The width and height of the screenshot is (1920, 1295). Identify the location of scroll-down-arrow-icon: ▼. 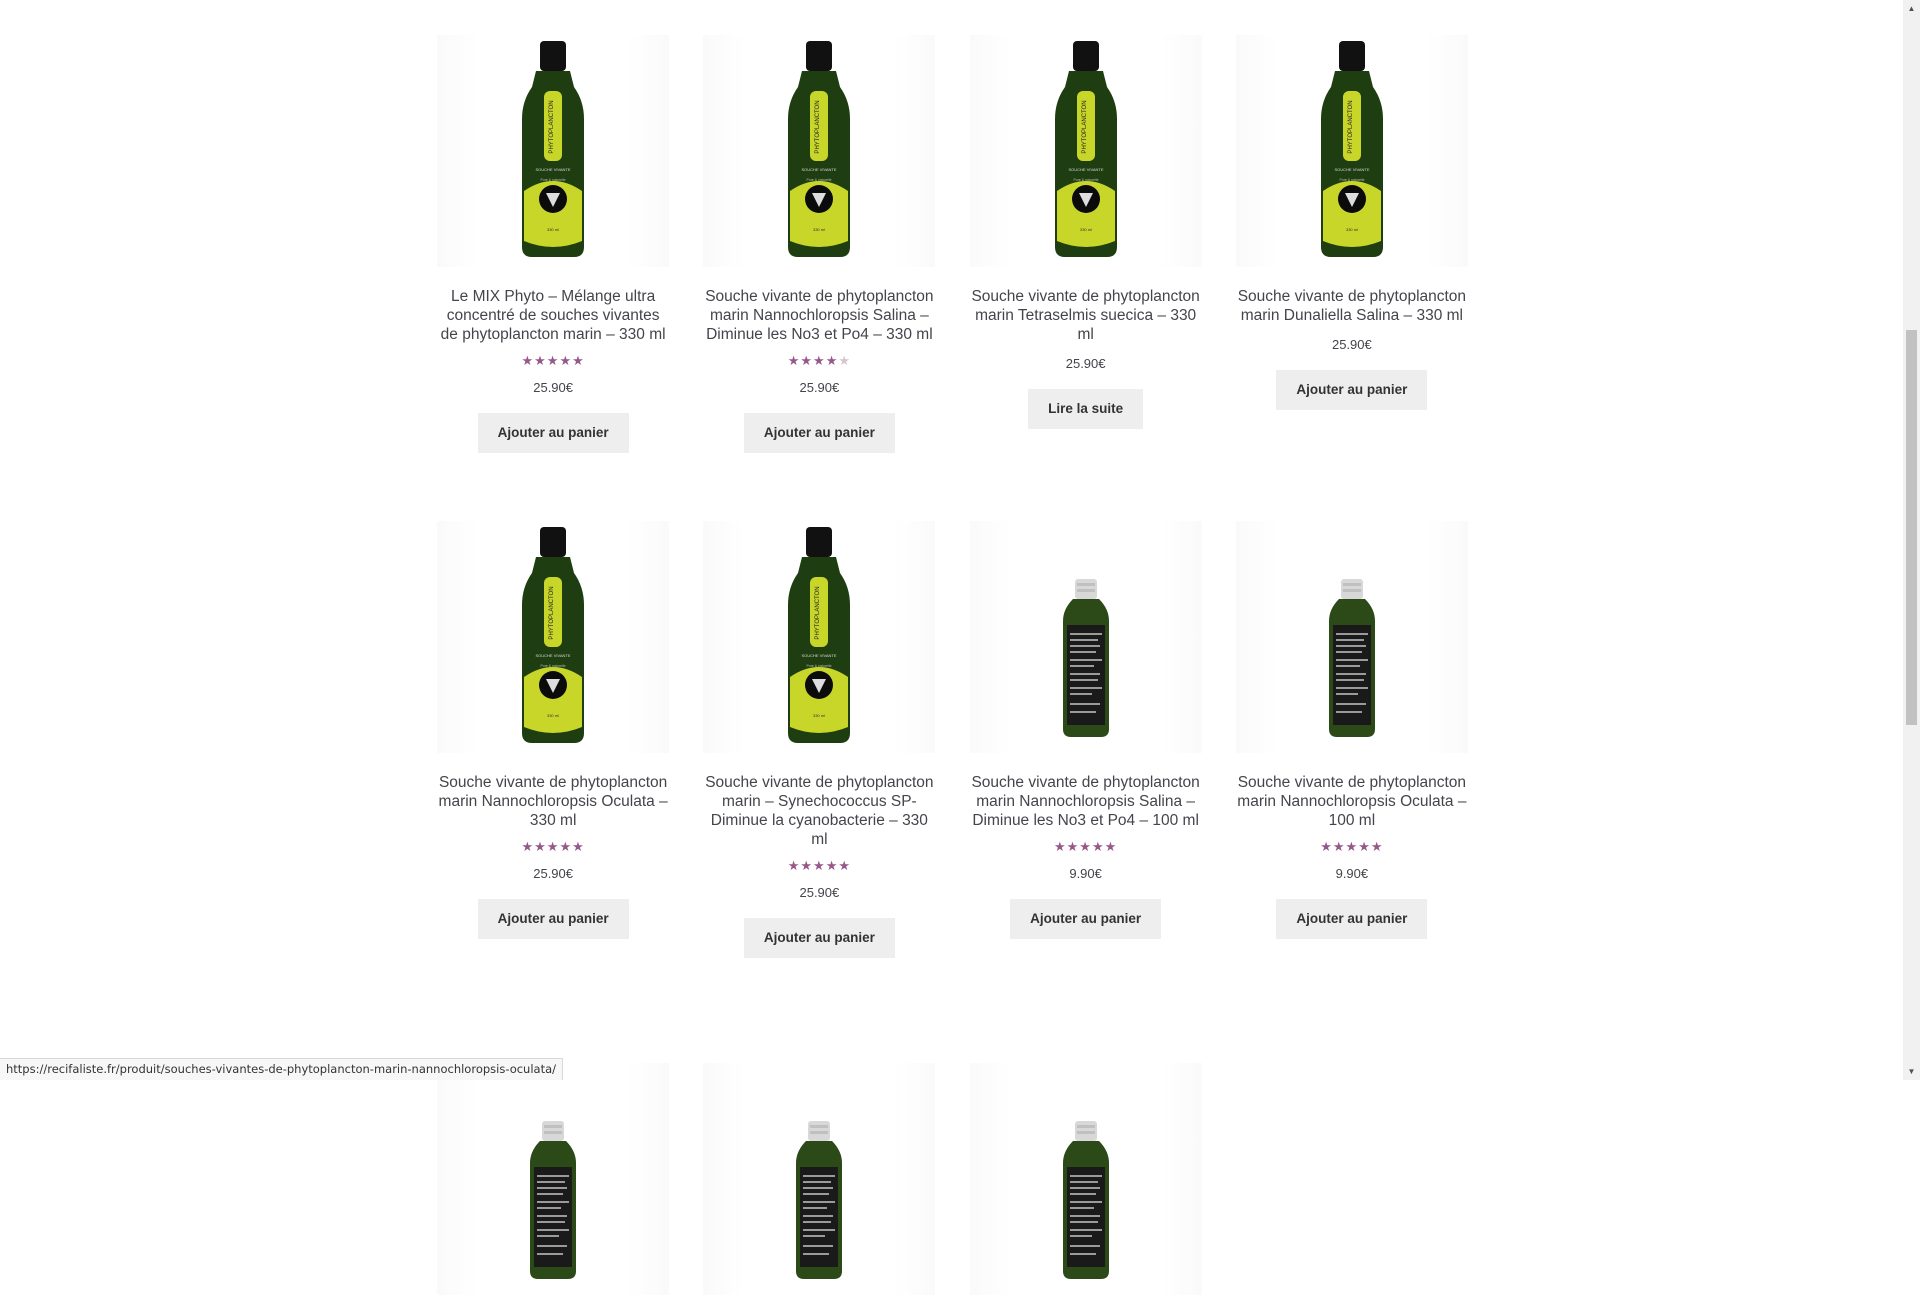
(1911, 1071).